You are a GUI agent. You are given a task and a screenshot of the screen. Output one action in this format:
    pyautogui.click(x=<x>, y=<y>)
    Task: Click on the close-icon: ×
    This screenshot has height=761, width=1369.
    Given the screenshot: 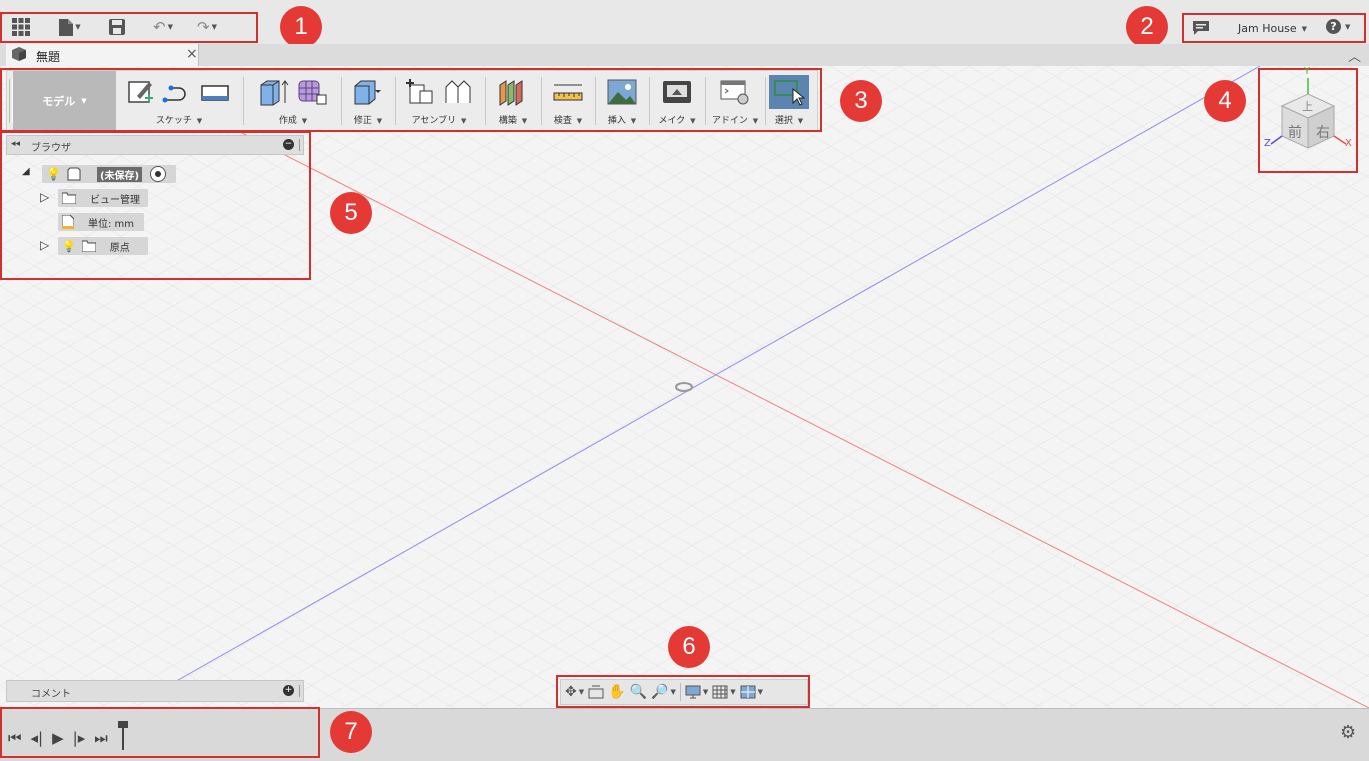 What is the action you would take?
    pyautogui.click(x=192, y=54)
    